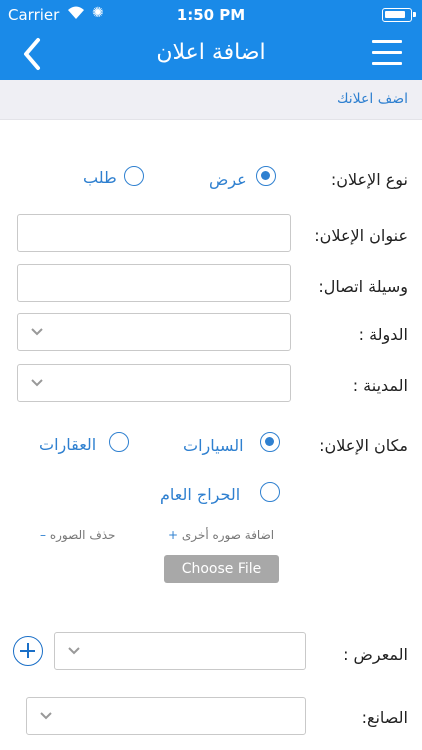 This screenshot has height=750, width=422. What do you see at coordinates (369, 179) in the screenshot?
I see `ad-type-label: نوع الإعلان:` at bounding box center [369, 179].